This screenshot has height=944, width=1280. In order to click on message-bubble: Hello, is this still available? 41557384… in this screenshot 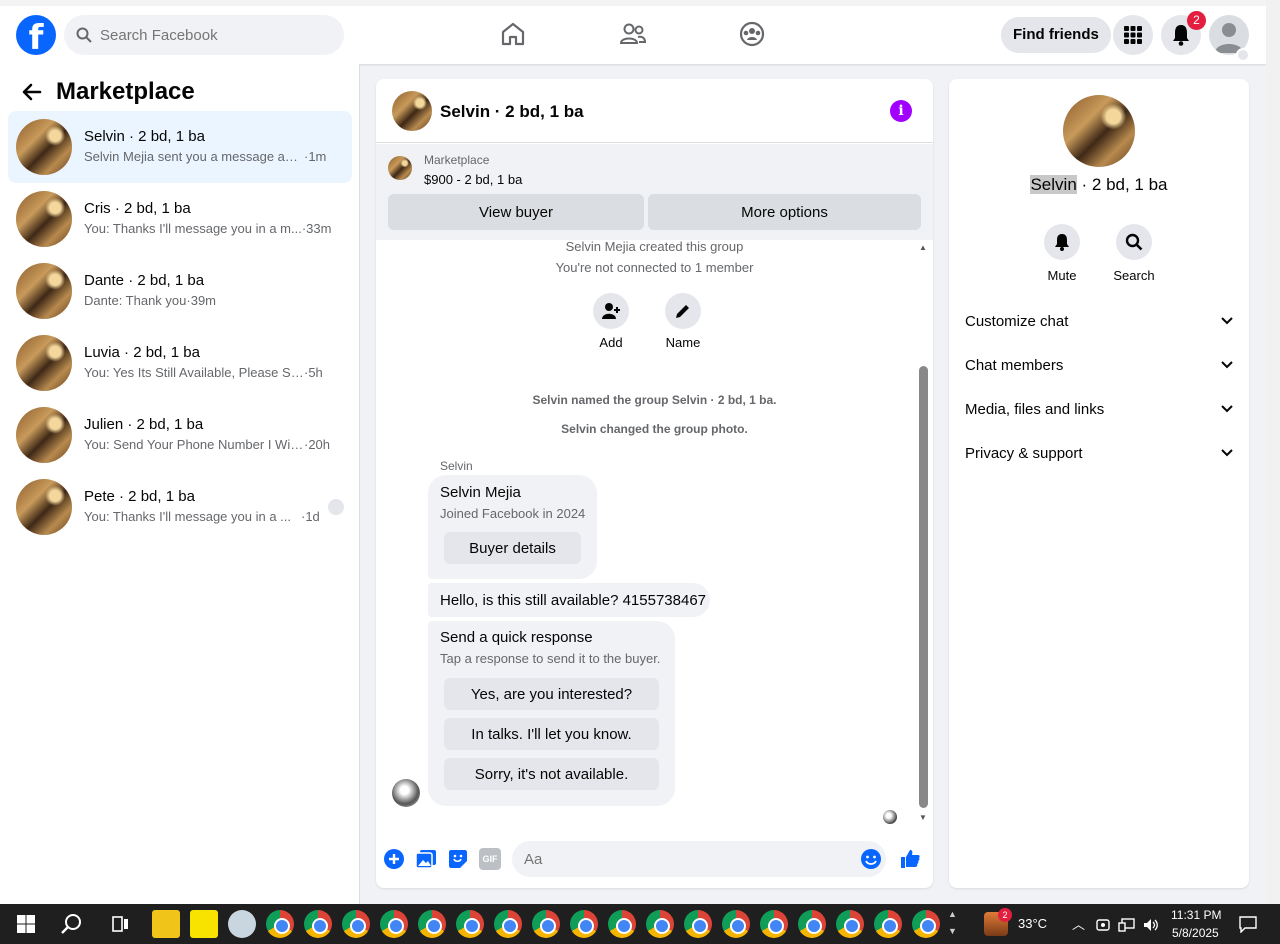, I will do `click(569, 600)`.